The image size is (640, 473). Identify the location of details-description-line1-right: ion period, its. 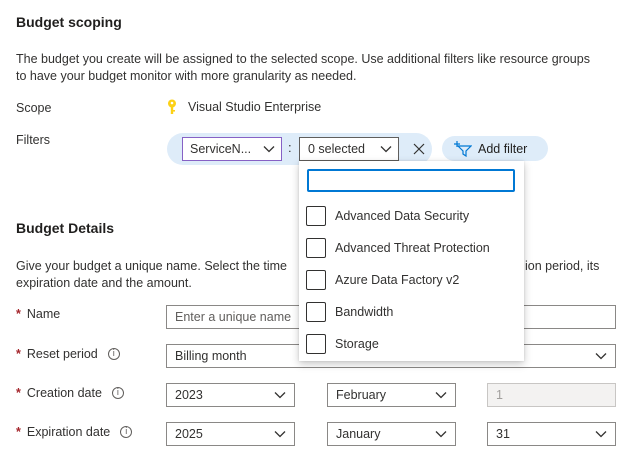
(562, 266).